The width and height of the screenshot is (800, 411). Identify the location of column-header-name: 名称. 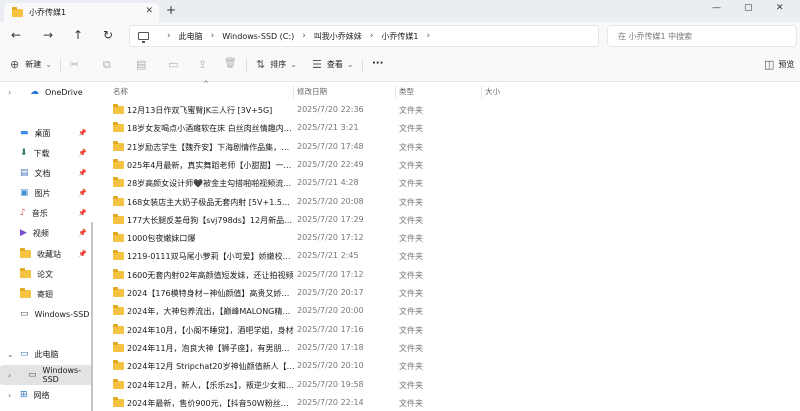
(120, 91).